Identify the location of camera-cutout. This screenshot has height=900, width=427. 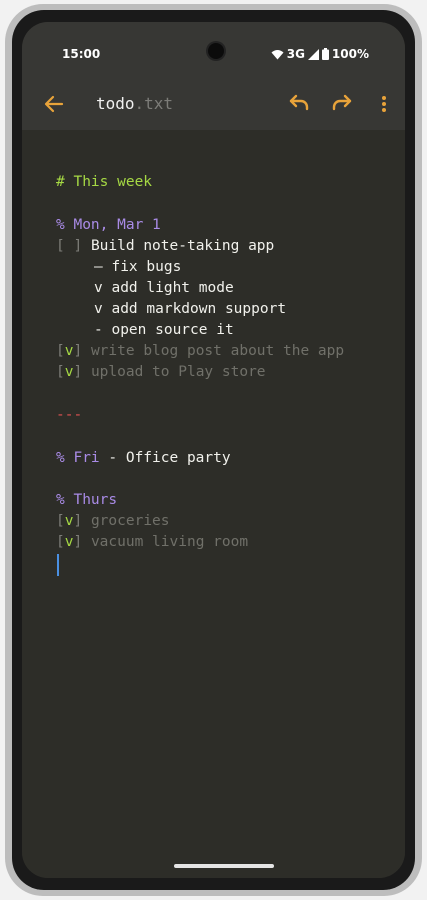
(216, 51).